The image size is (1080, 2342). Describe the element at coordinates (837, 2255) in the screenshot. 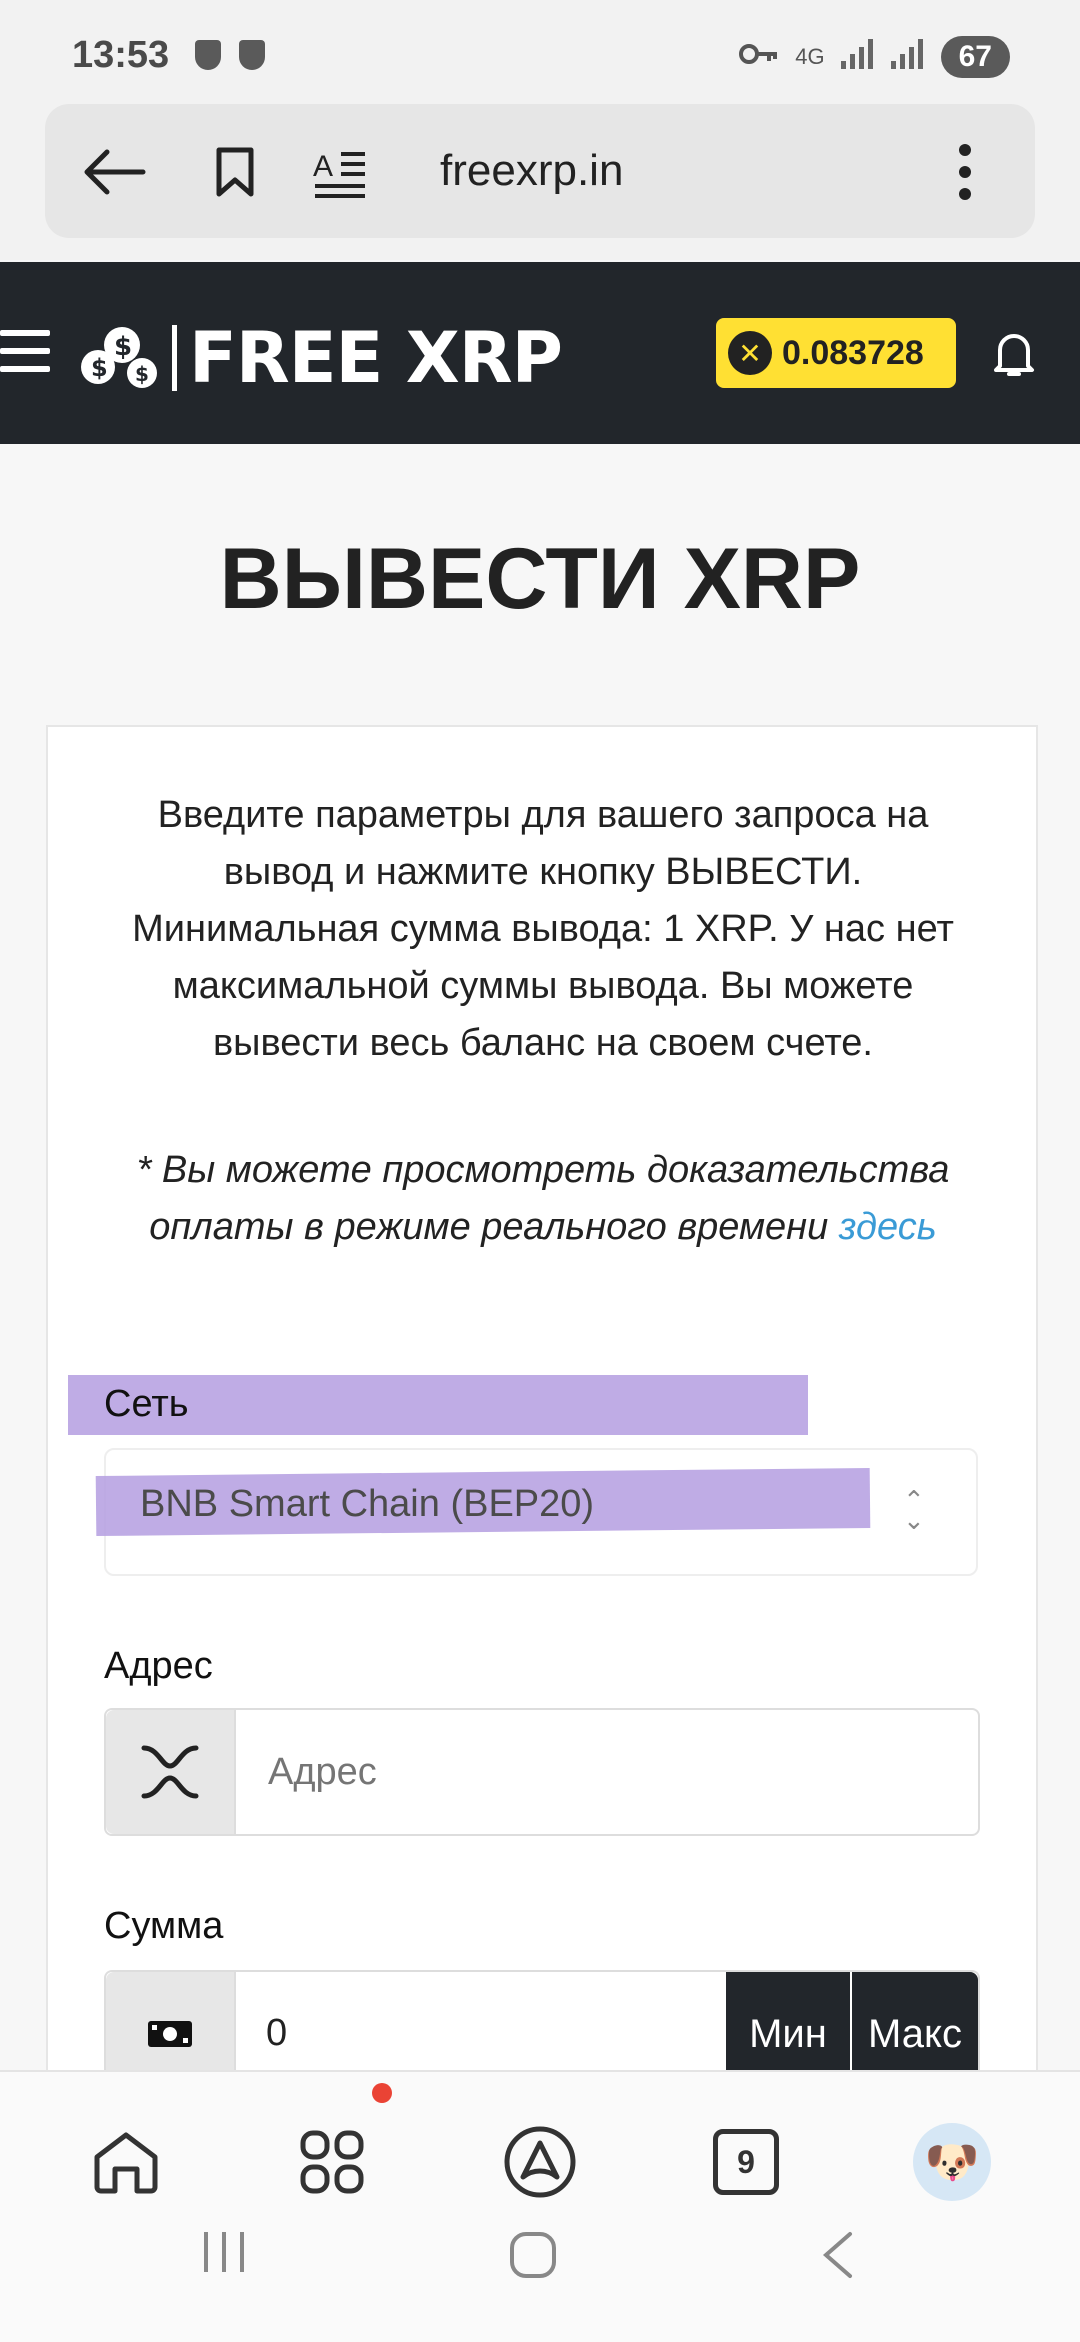

I see `back-nav-icon` at that location.